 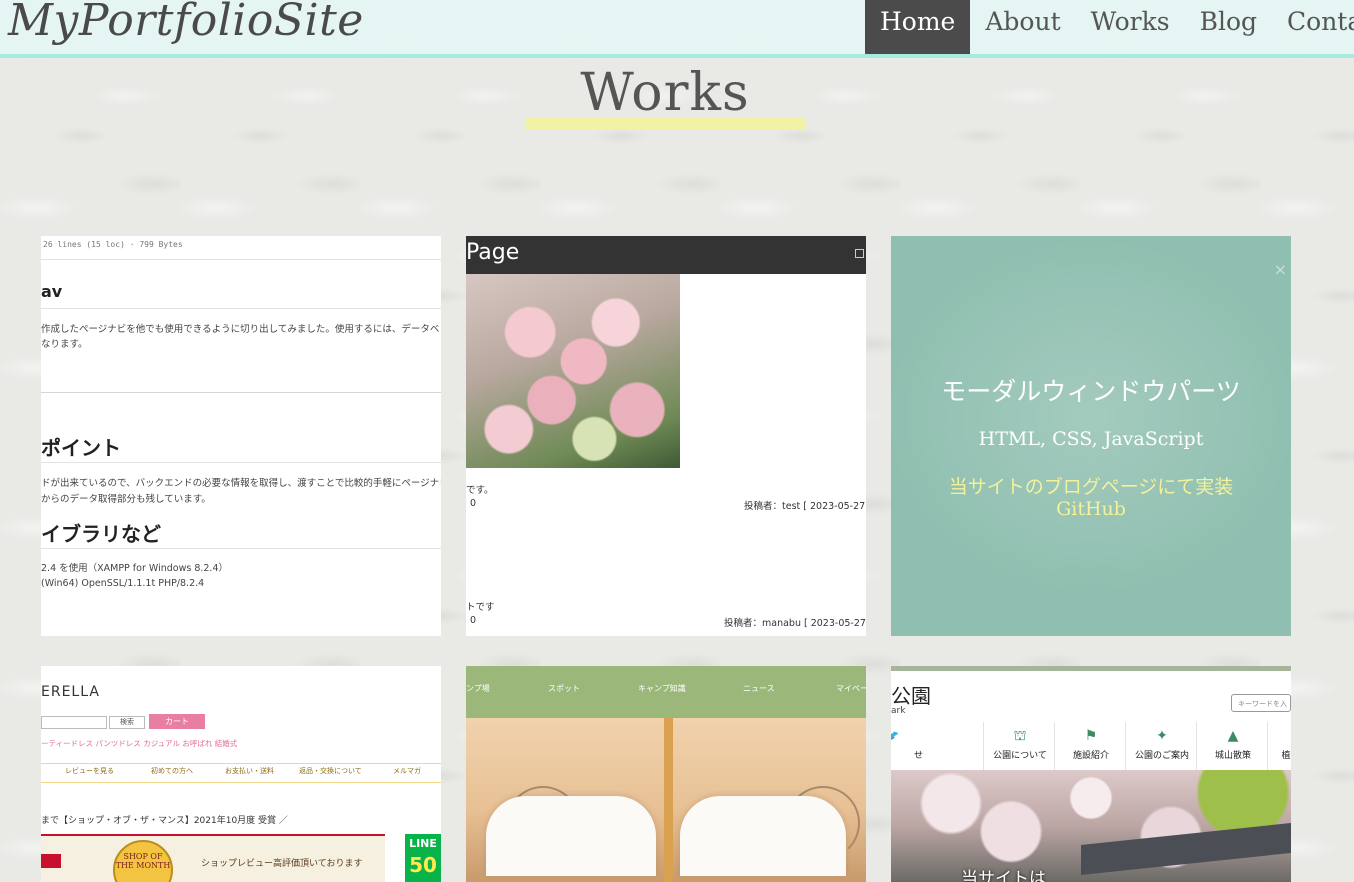 I want to click on building-icon: ⛫, so click(x=1020, y=736).